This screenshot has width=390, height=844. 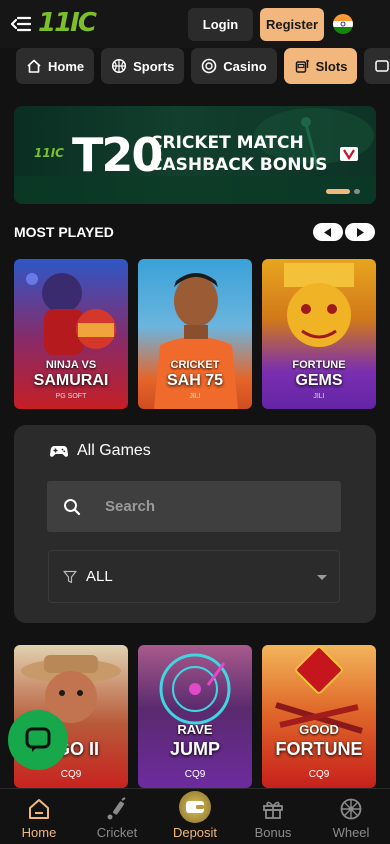 I want to click on search-icon, so click(x=72, y=506).